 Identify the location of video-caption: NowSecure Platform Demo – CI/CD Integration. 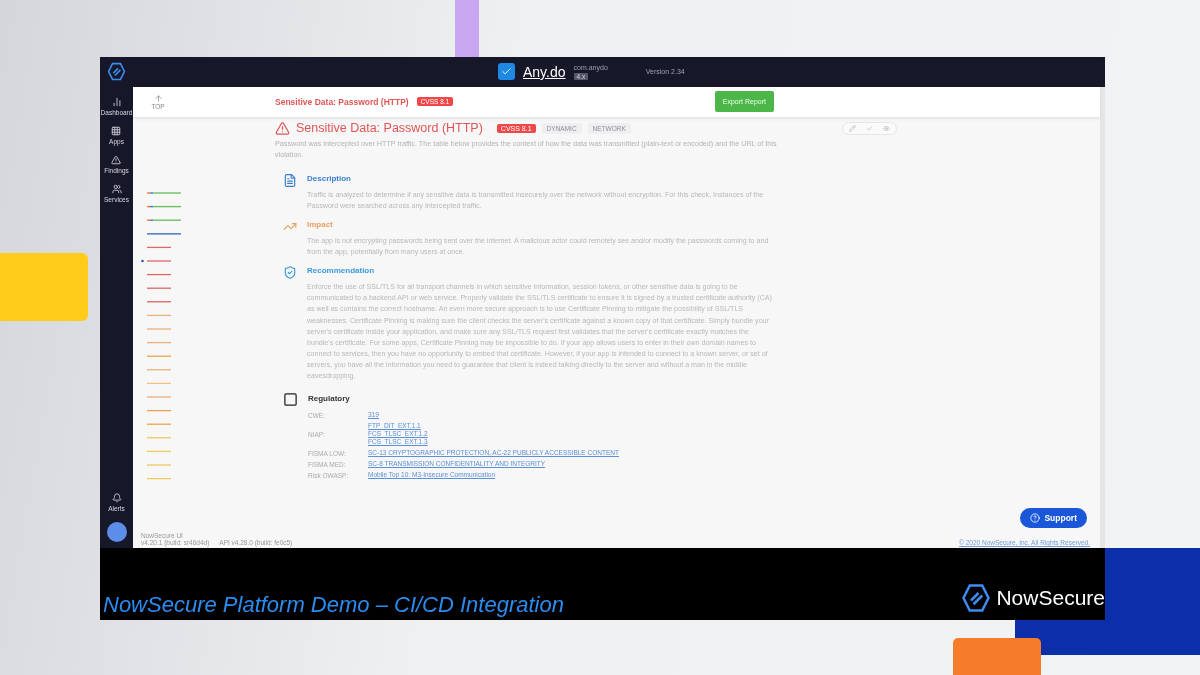
(333, 605).